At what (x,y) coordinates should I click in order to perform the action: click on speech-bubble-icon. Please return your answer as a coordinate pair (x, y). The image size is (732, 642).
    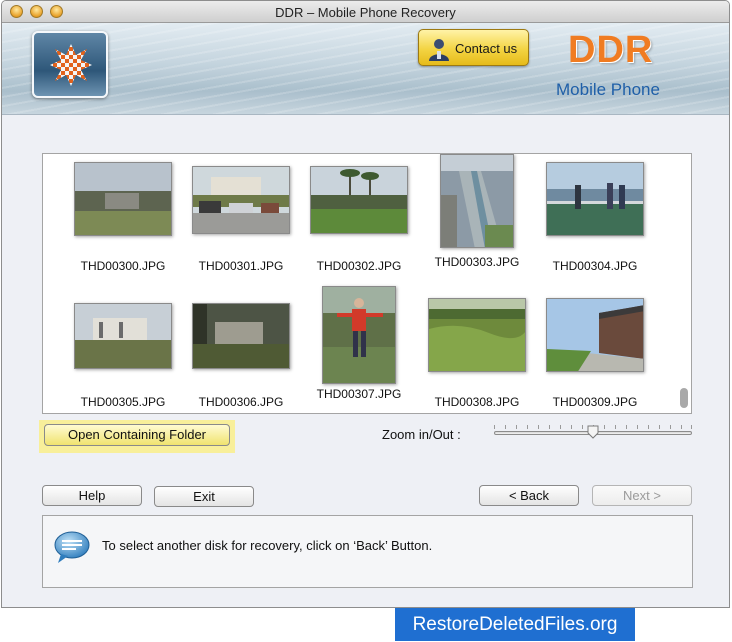
    Looking at the image, I should click on (72, 547).